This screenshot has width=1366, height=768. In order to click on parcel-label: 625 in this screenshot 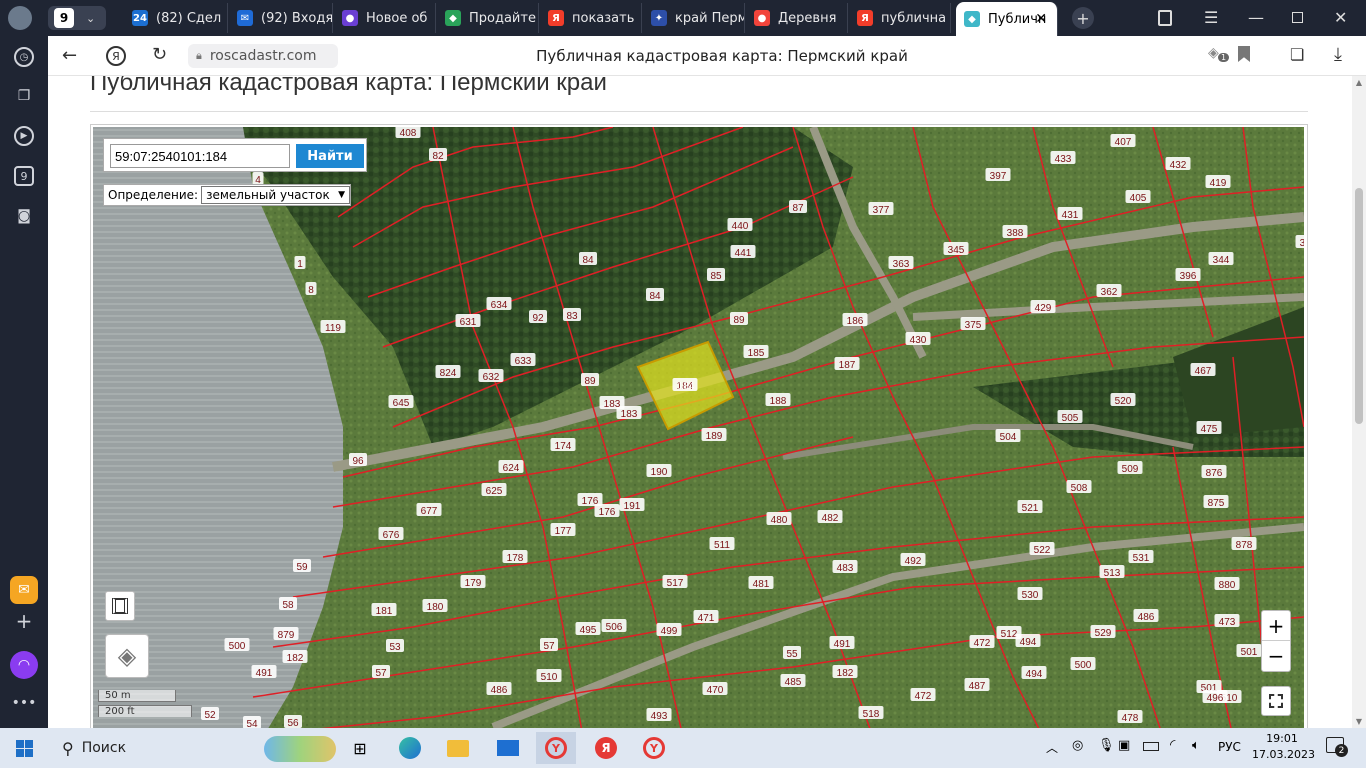, I will do `click(494, 490)`.